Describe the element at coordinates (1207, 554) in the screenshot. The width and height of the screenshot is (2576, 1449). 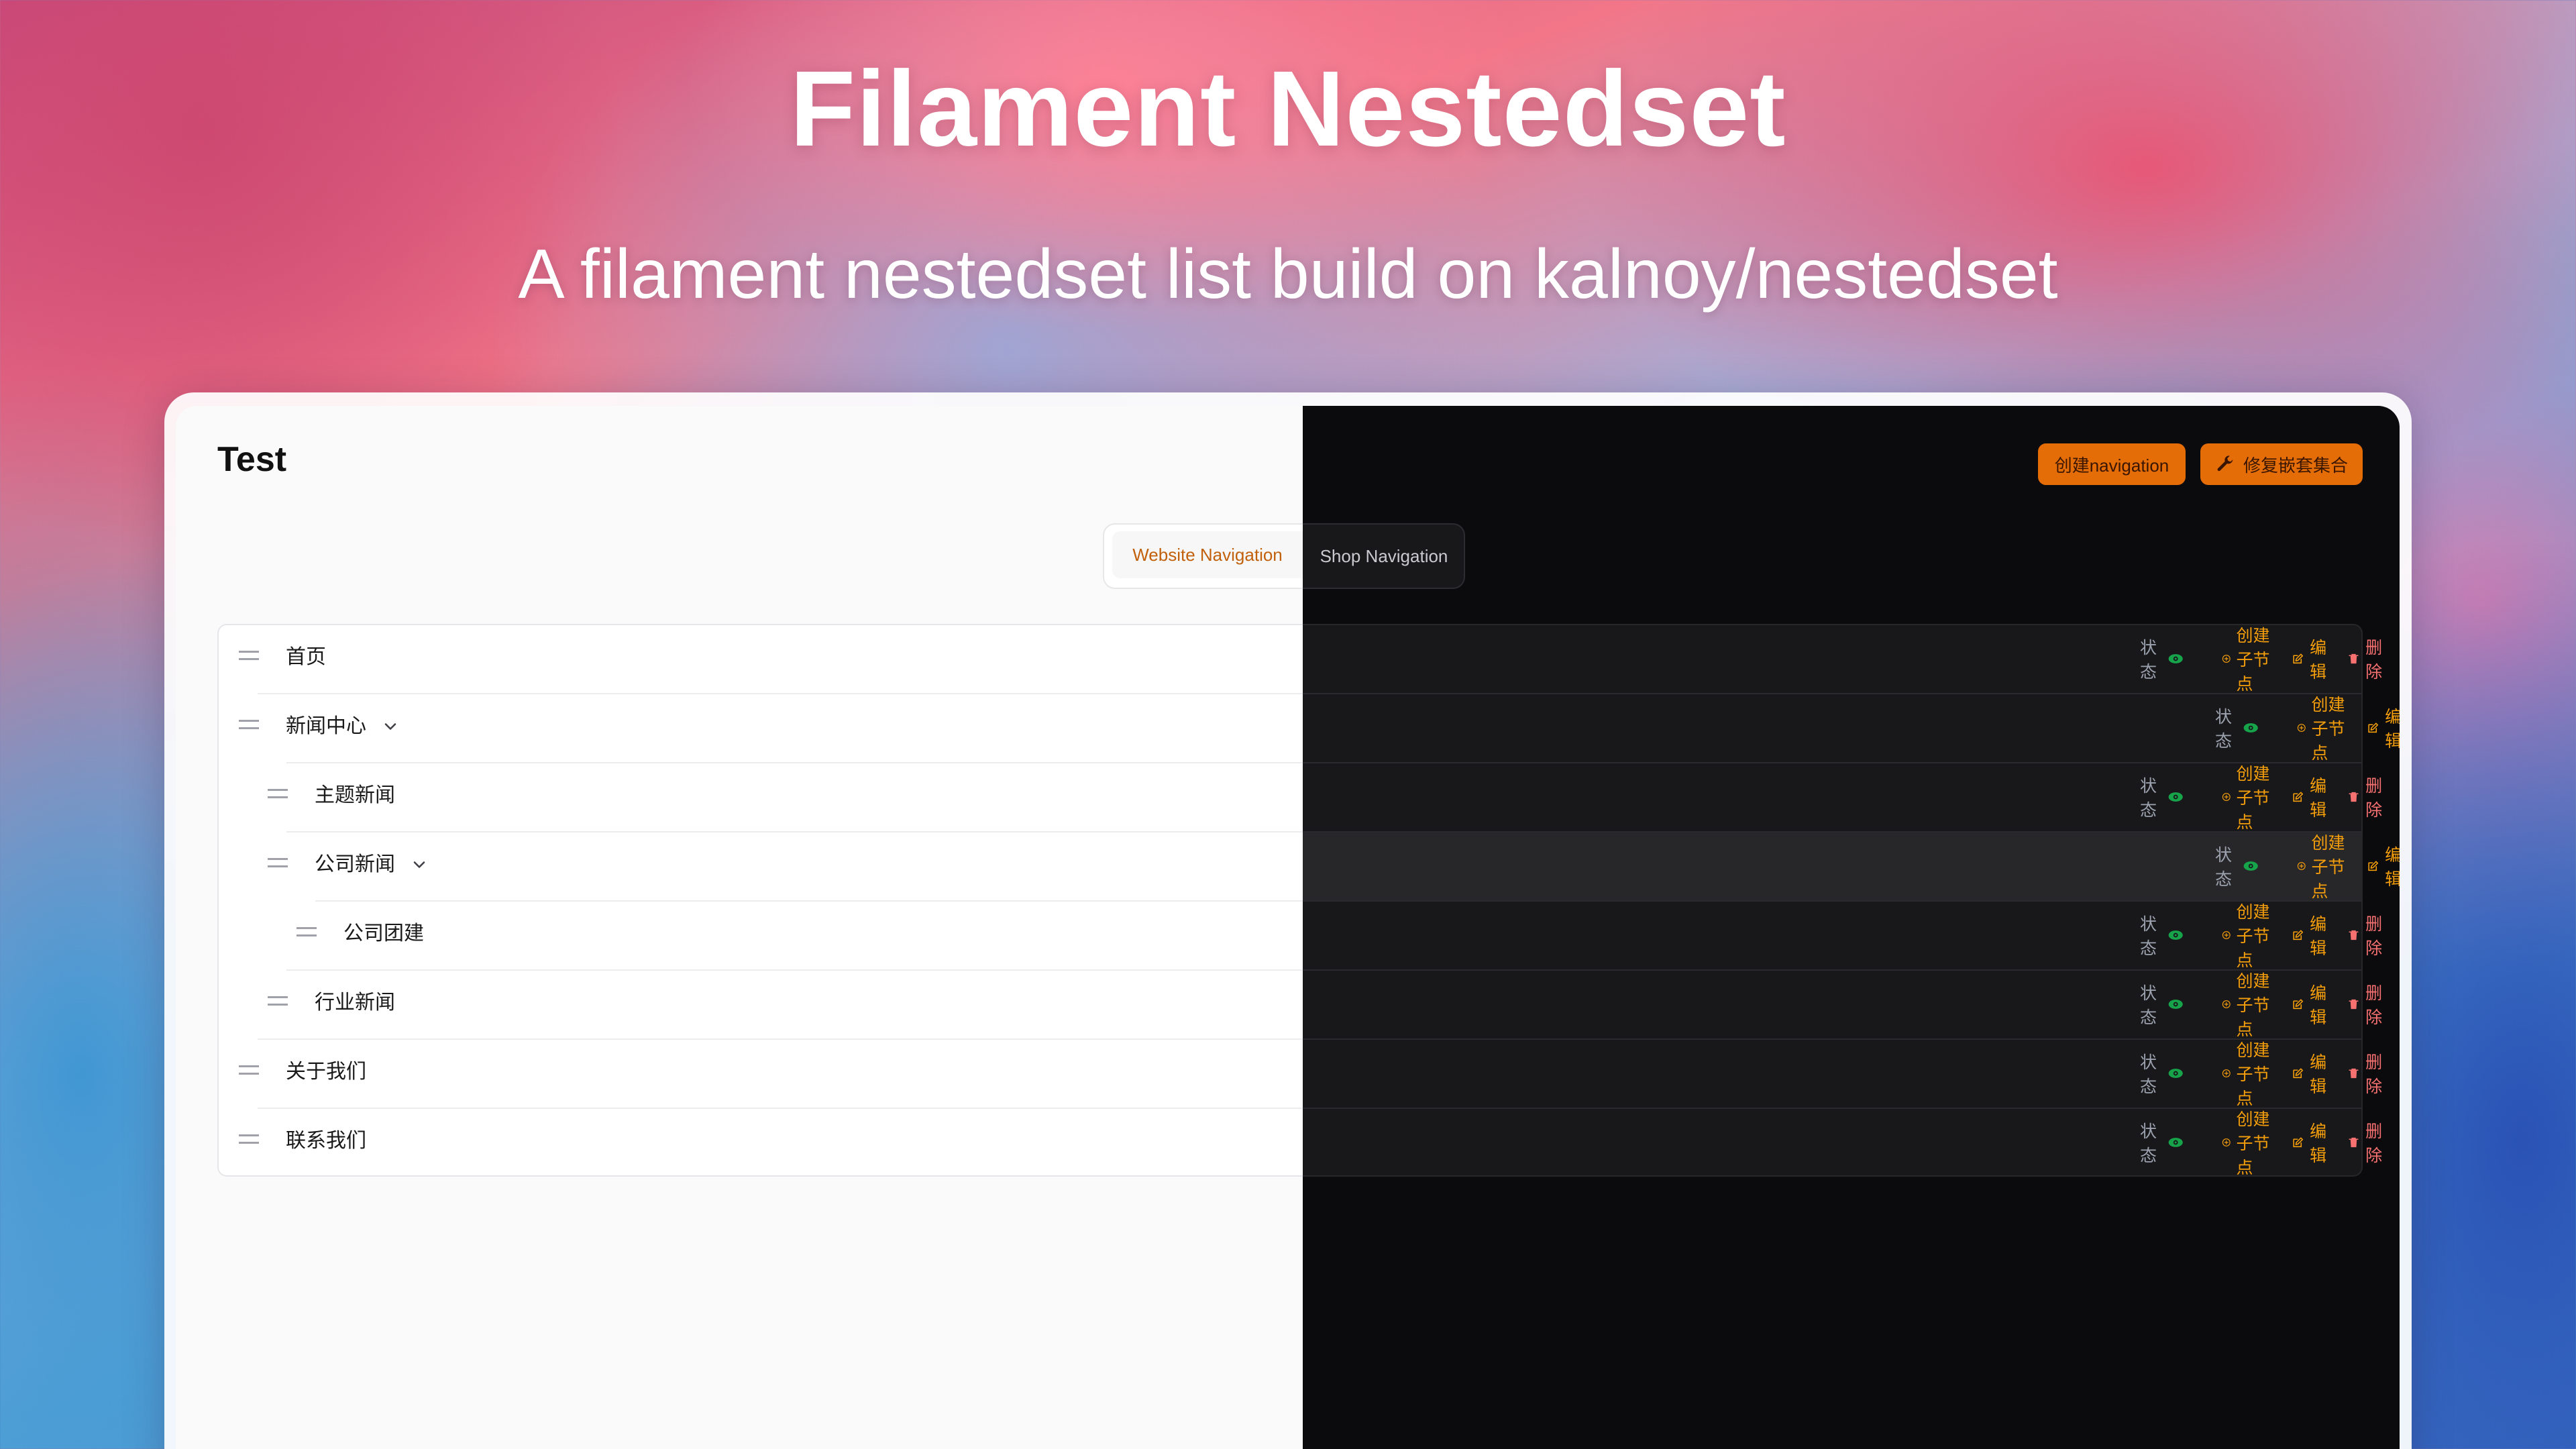
I see `tab-website-navigation: Website Navigation` at that location.